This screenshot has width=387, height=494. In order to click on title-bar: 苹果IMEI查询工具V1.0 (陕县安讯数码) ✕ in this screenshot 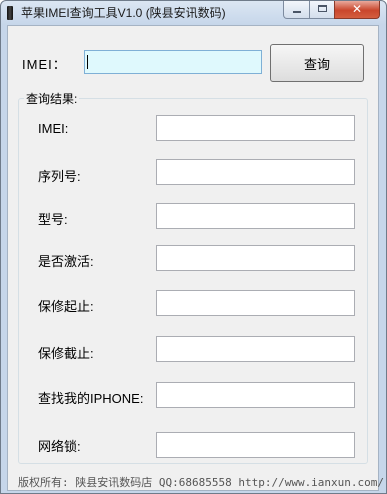, I will do `click(193, 13)`.